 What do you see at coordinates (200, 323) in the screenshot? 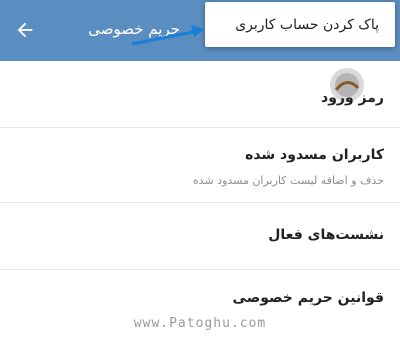
I see `watermark-text: www.Patoghu.com` at bounding box center [200, 323].